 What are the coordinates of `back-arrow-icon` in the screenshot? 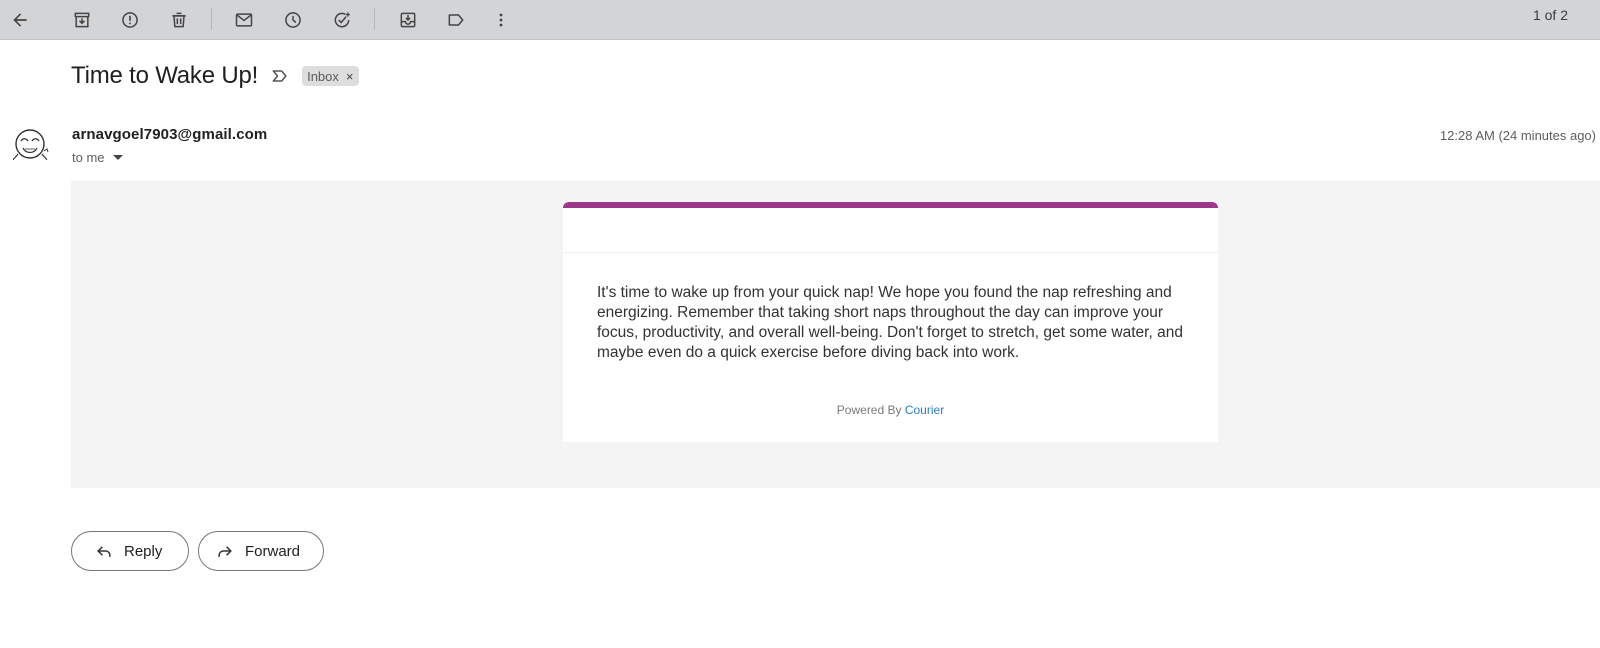 It's located at (20, 20).